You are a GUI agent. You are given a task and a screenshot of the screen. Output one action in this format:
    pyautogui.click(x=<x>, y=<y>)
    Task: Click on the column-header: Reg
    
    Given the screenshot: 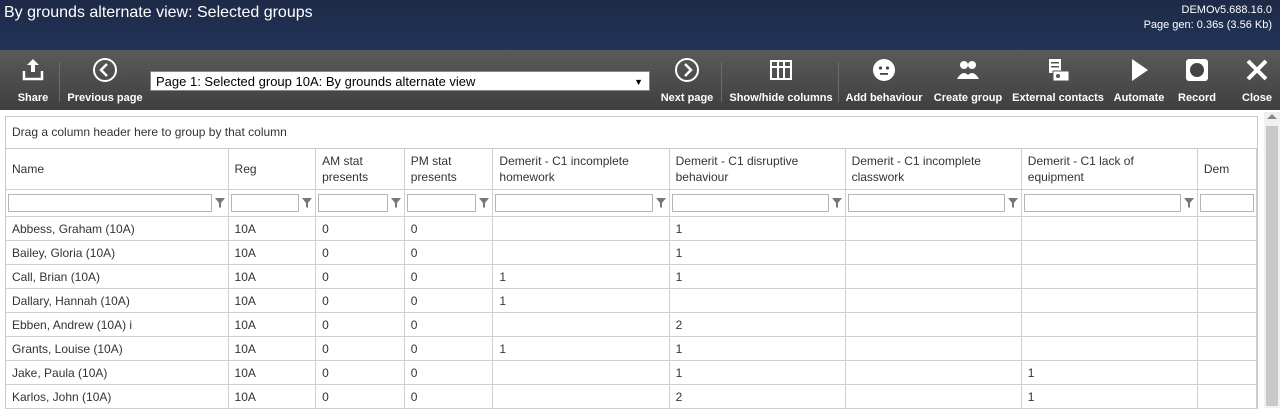 What is the action you would take?
    pyautogui.click(x=272, y=169)
    